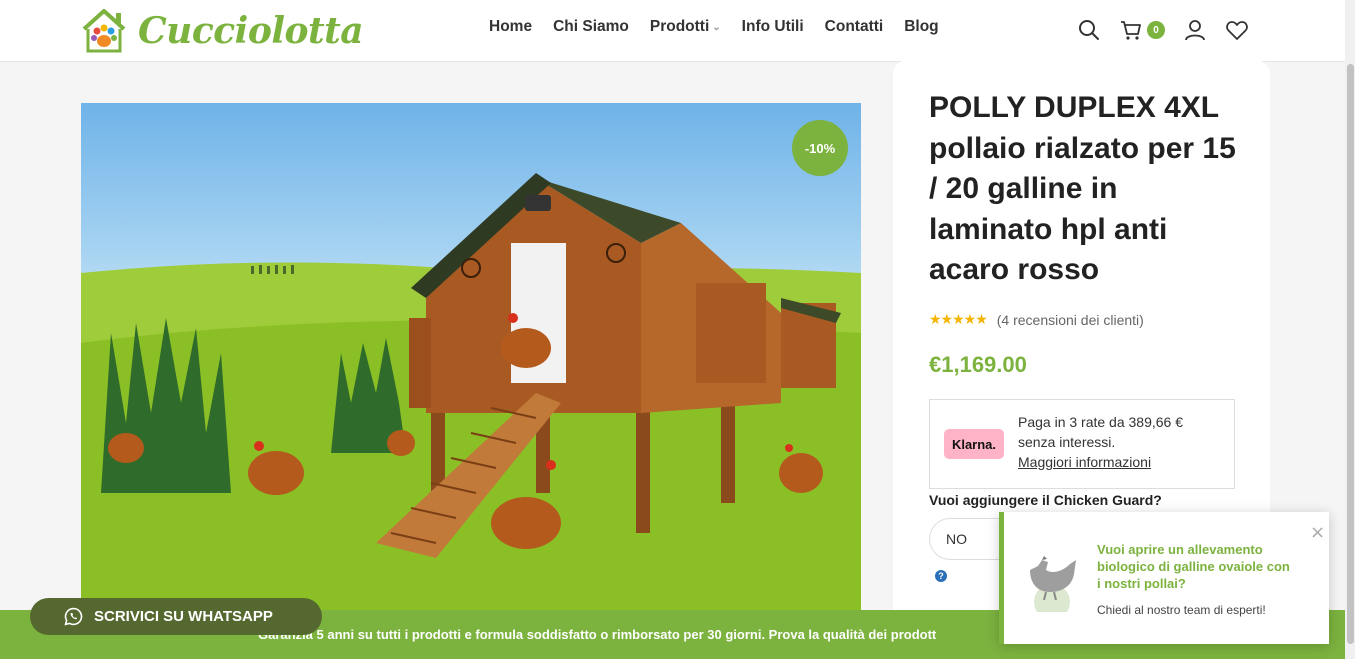  What do you see at coordinates (1053, 584) in the screenshot?
I see `hen-icon` at bounding box center [1053, 584].